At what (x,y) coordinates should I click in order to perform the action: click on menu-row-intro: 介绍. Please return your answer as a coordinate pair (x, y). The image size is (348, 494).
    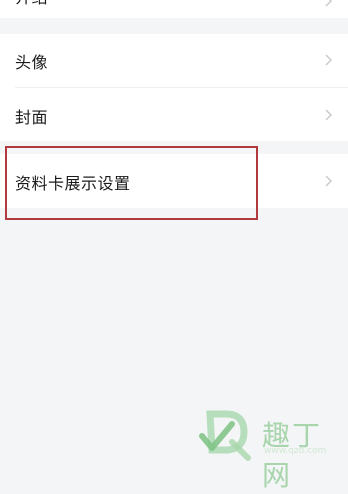
    Looking at the image, I should click on (174, 9).